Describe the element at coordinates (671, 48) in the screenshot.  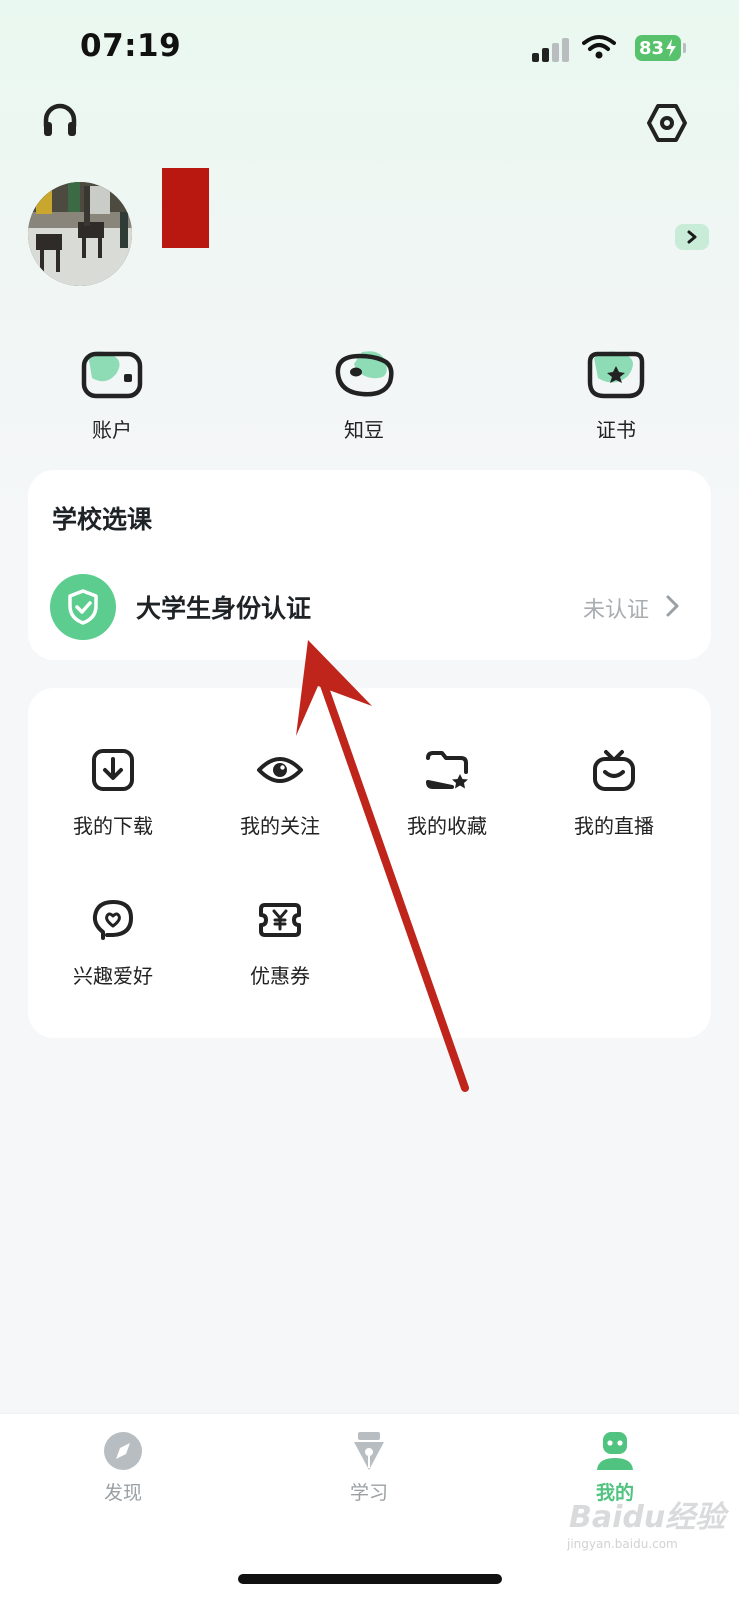
I see `charging-bolt-icon` at that location.